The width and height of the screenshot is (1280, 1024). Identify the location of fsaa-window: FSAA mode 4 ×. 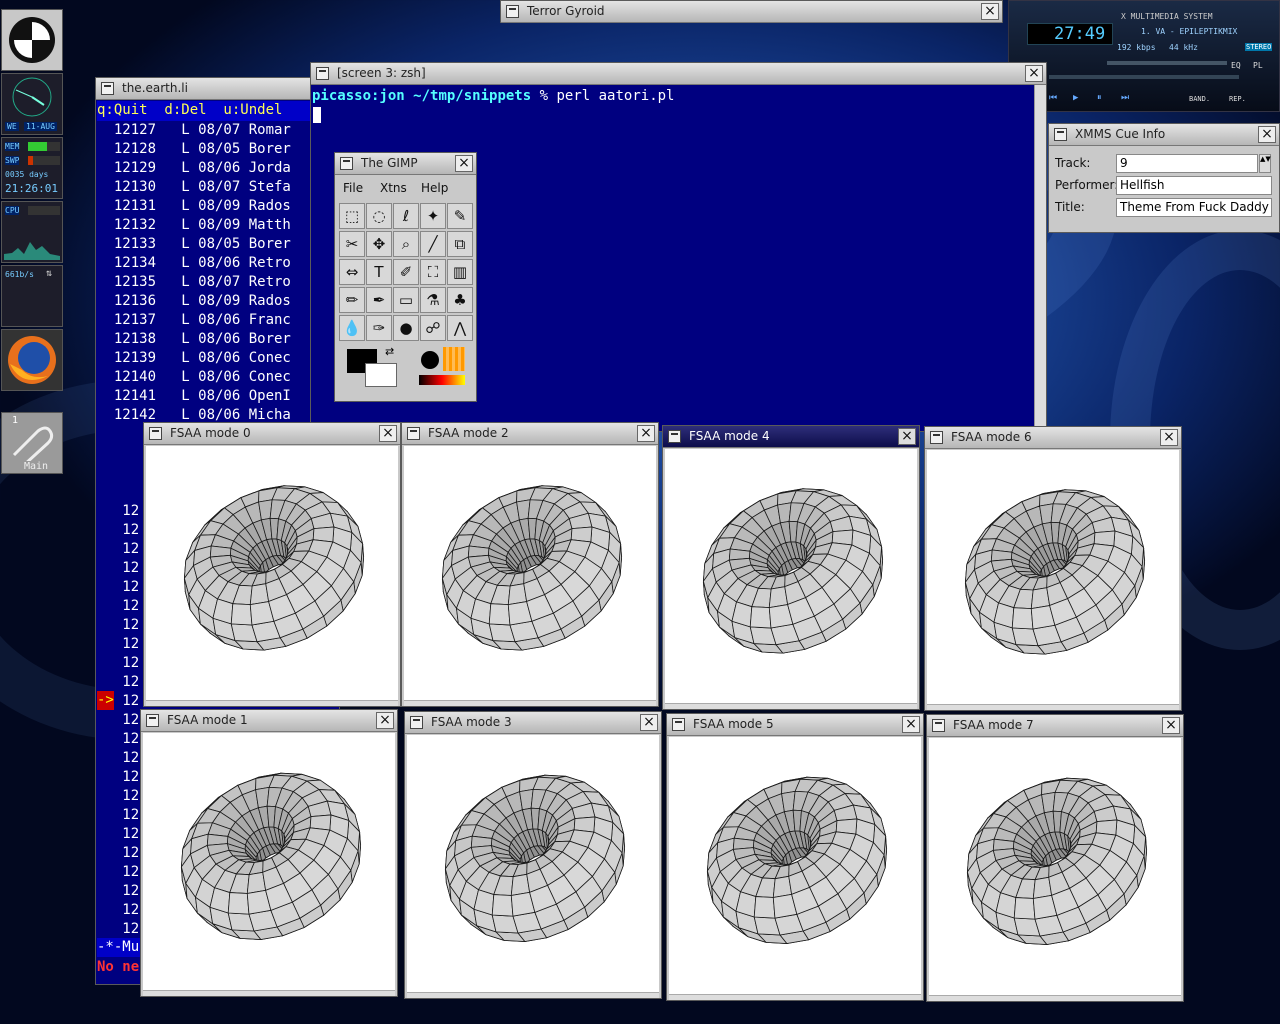
(791, 567).